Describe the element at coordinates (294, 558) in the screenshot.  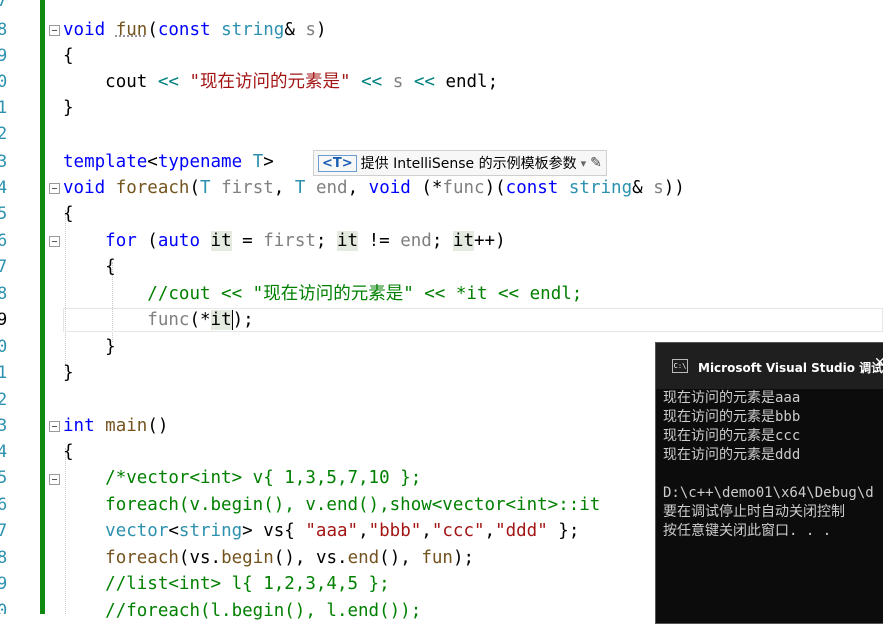
I see `punct: (),` at that location.